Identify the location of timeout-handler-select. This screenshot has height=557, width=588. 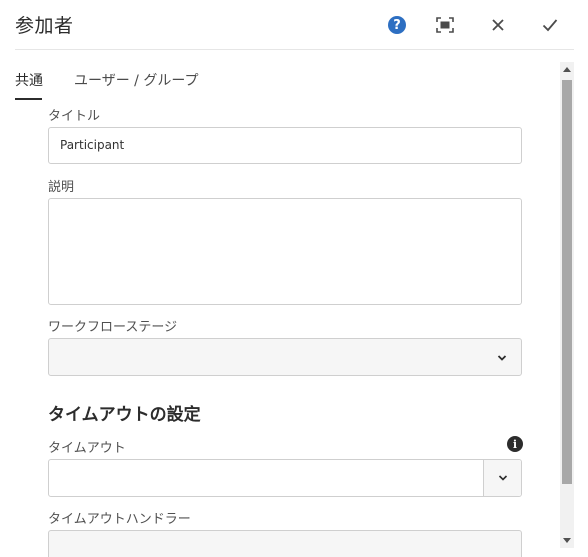
(285, 543).